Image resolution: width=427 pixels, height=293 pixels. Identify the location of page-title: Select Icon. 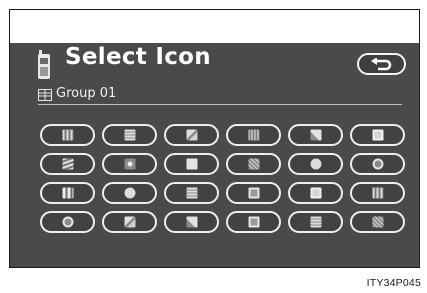
(138, 57).